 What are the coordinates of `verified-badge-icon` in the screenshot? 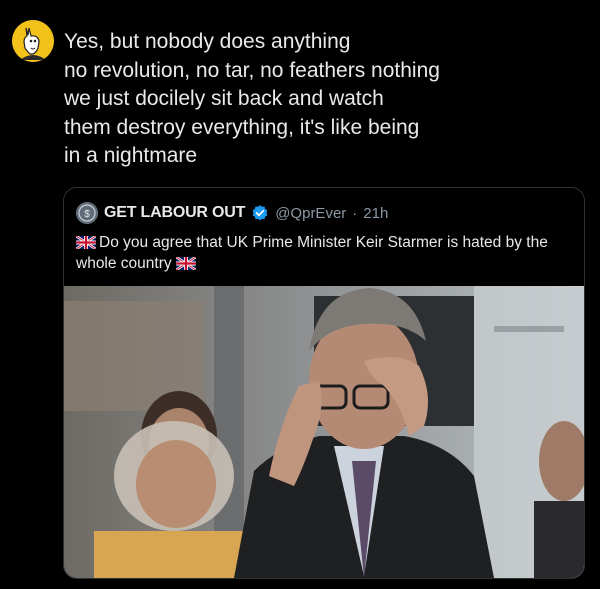 It's located at (260, 213).